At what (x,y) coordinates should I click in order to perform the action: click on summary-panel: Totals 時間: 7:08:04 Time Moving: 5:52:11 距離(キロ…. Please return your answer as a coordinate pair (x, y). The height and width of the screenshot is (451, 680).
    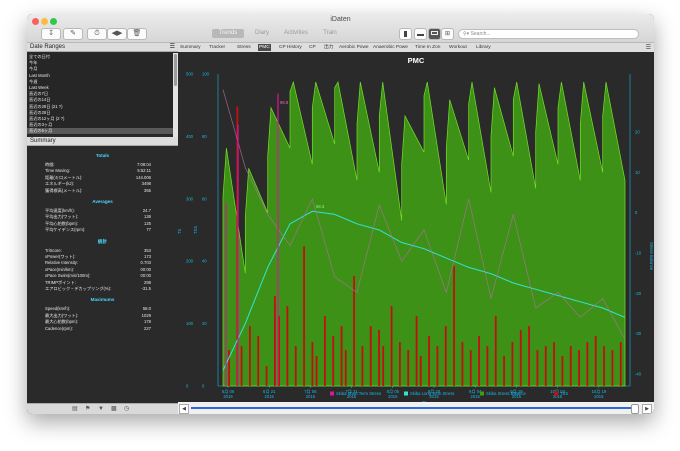
    Looking at the image, I should click on (102, 275).